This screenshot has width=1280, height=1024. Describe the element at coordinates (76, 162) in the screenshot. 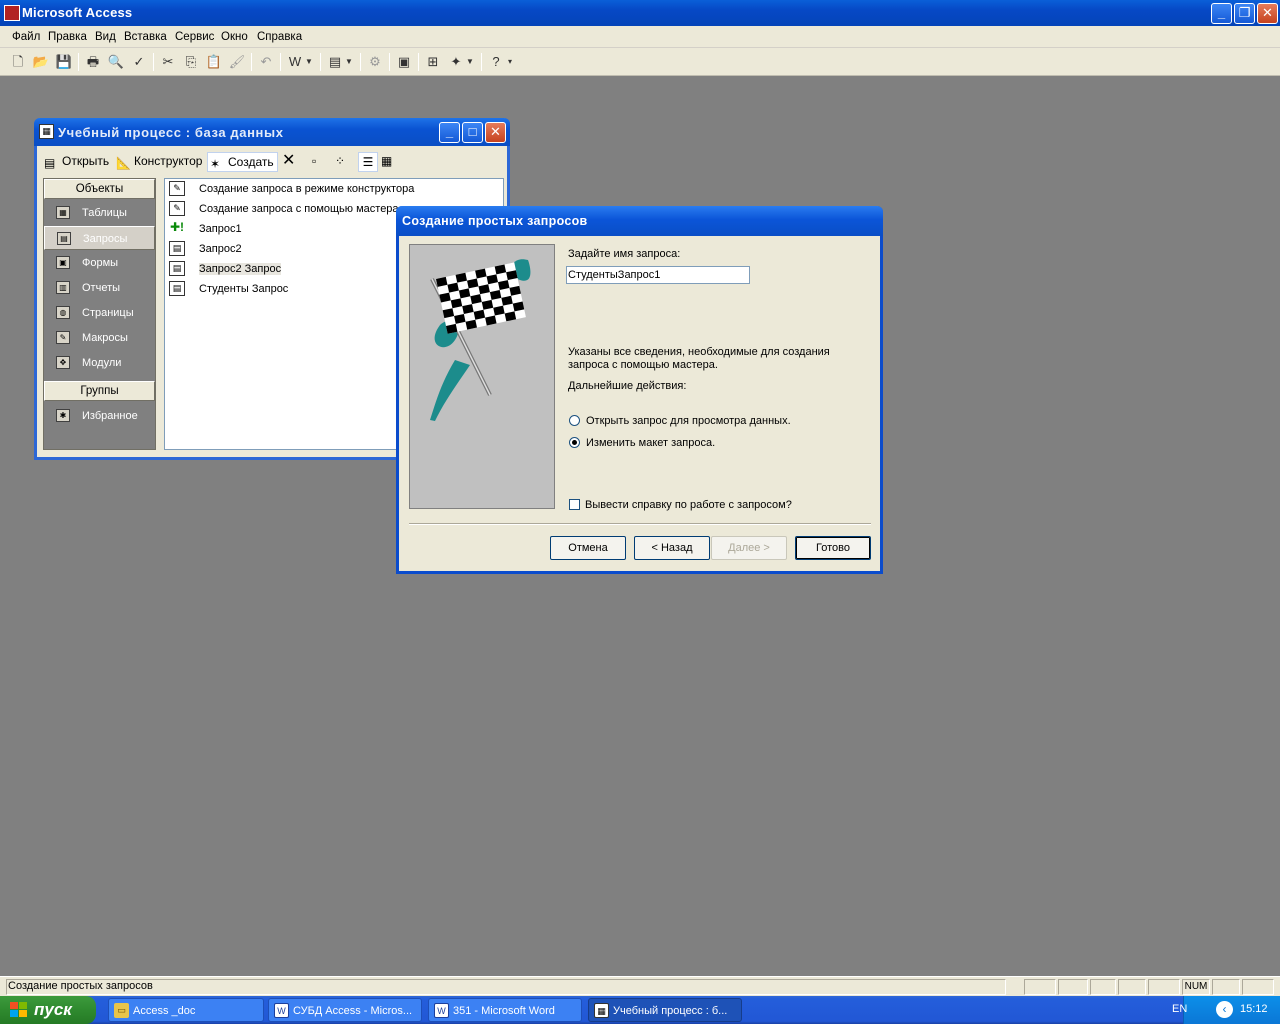

I see `open-button: ▤ Открыть` at that location.